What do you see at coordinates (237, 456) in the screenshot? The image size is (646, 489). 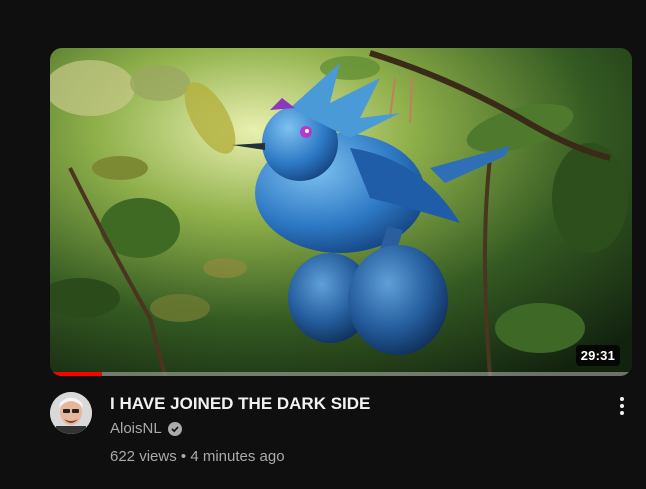 I see `published-time: 4 minutes ago` at bounding box center [237, 456].